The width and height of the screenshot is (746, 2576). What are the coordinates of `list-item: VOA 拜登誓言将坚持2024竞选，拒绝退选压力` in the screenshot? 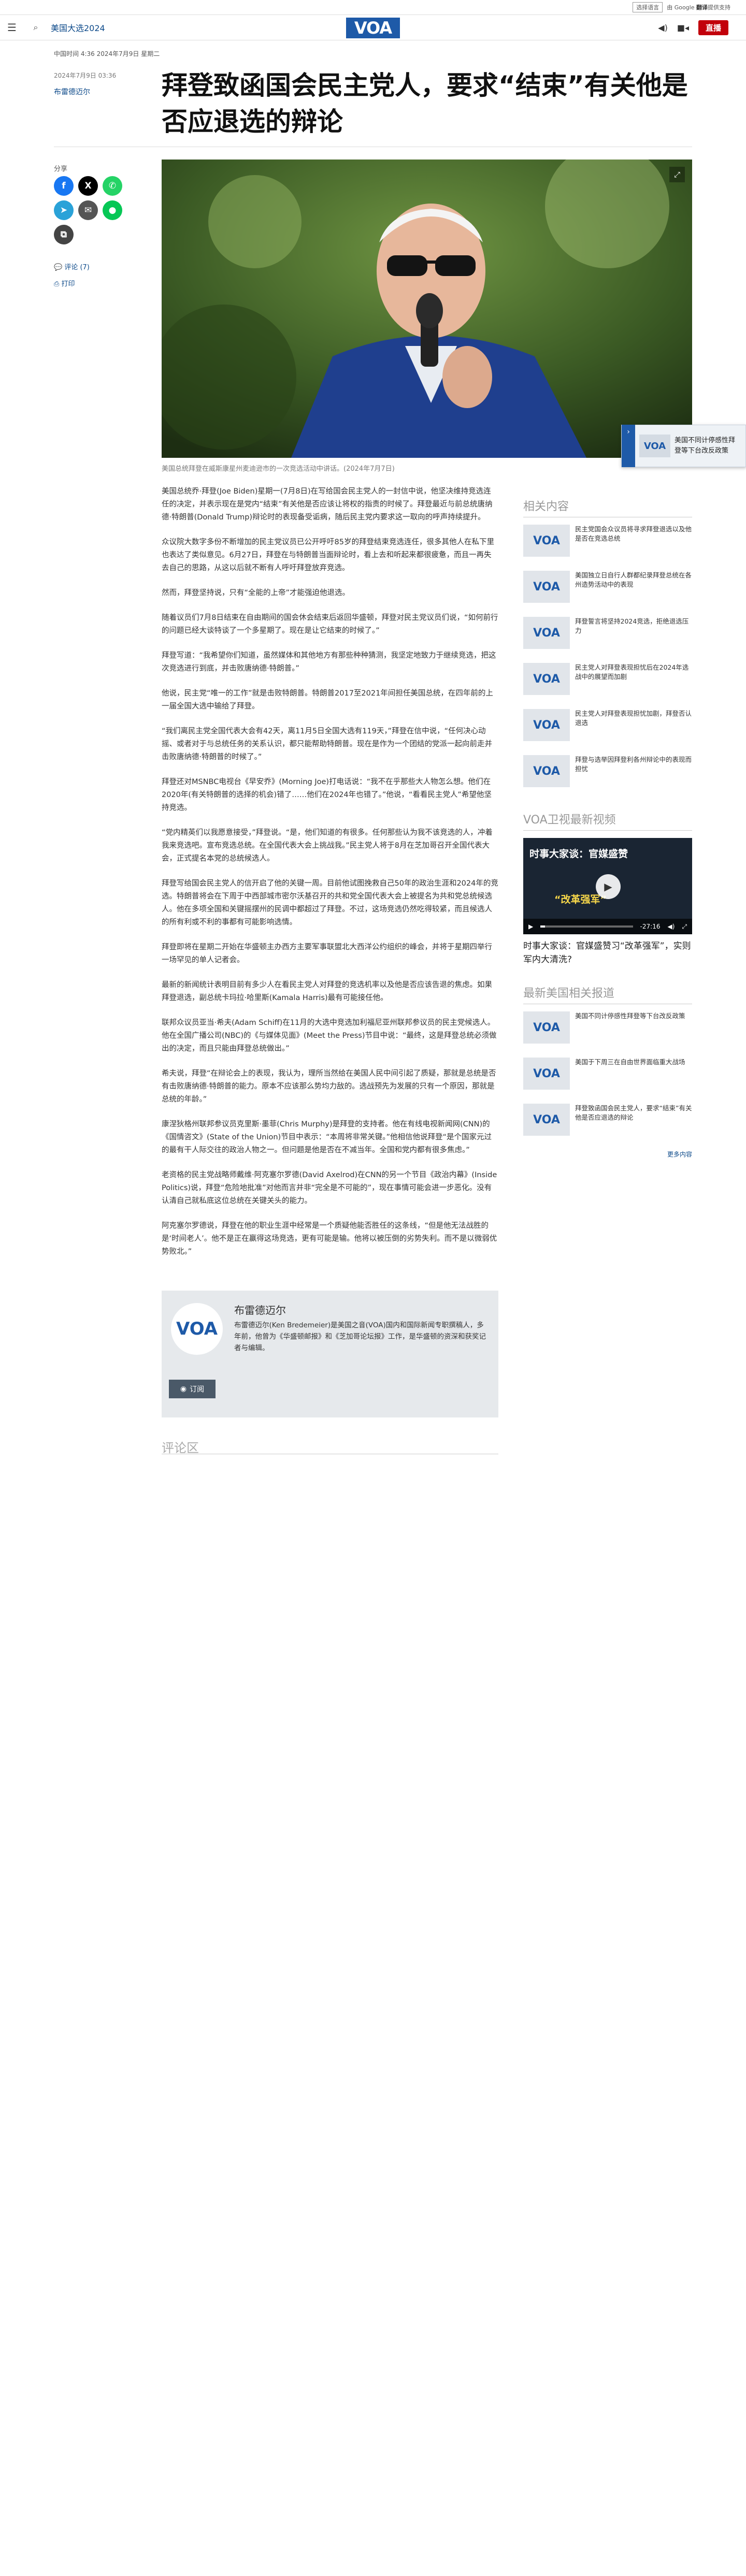 It's located at (608, 633).